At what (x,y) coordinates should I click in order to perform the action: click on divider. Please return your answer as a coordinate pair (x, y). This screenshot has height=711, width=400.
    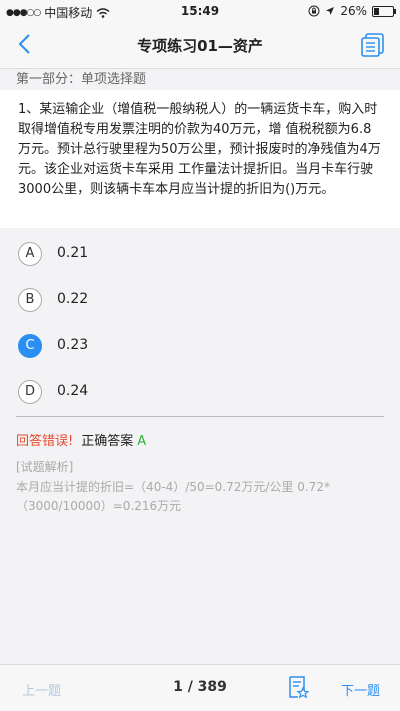
    Looking at the image, I should click on (200, 416).